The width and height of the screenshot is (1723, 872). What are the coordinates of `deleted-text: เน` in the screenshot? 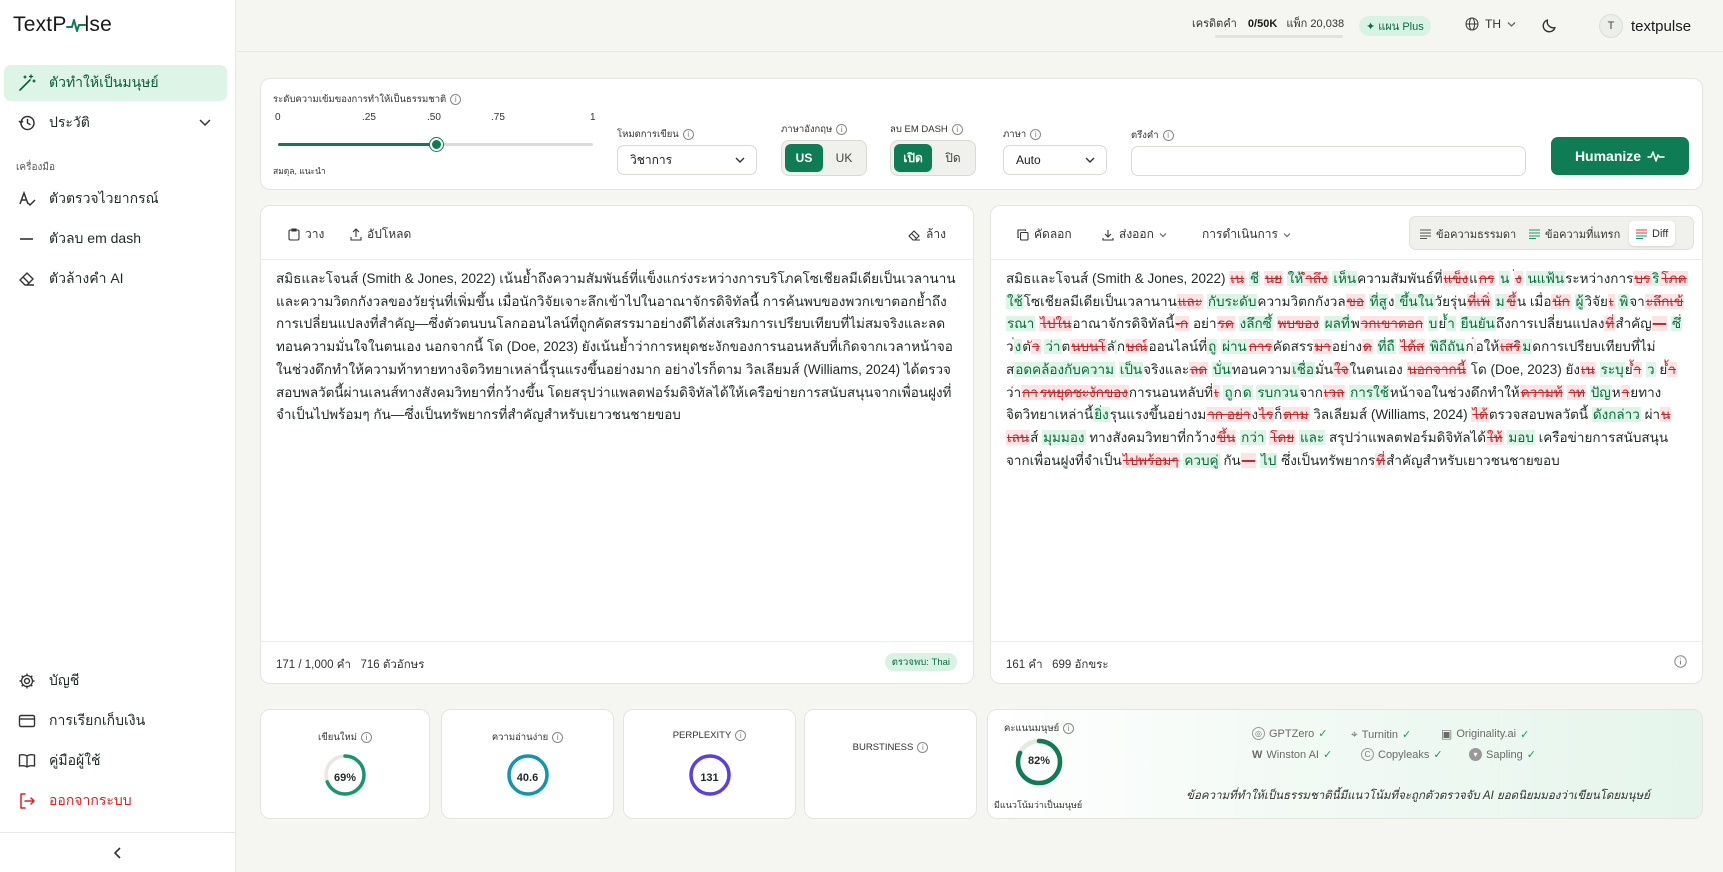 It's located at (1237, 278).